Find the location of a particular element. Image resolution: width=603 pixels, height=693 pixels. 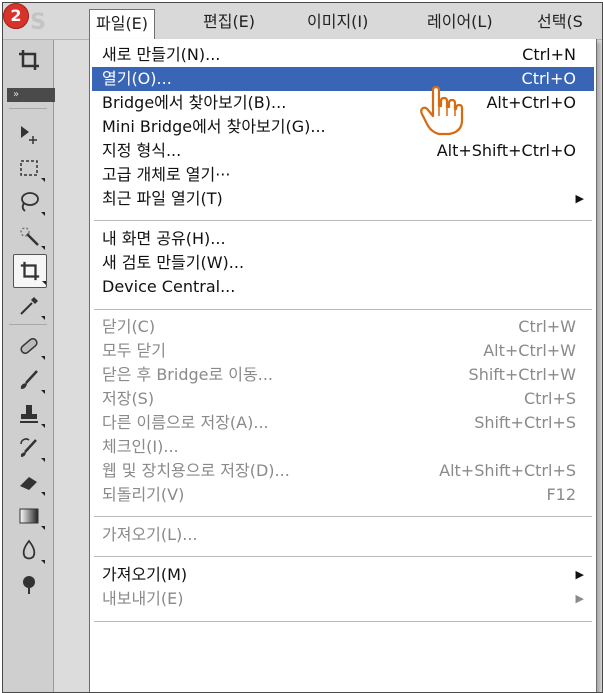

menu-item-label: 닫기(C) is located at coordinates (129, 326).